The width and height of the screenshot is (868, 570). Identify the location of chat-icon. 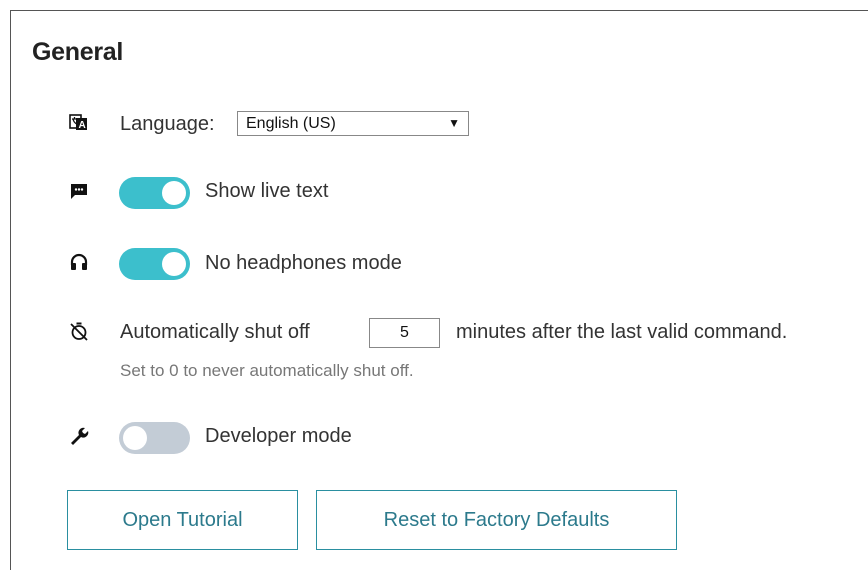
(79, 191).